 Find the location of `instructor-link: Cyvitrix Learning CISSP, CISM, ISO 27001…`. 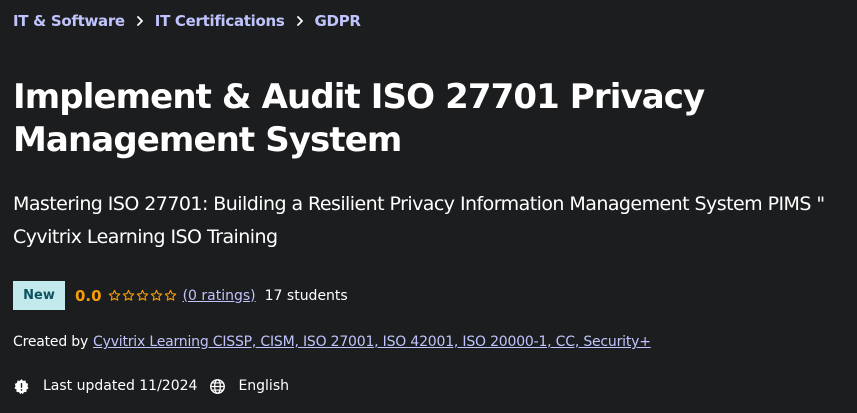

instructor-link: Cyvitrix Learning CISSP, CISM, ISO 27001… is located at coordinates (372, 342).